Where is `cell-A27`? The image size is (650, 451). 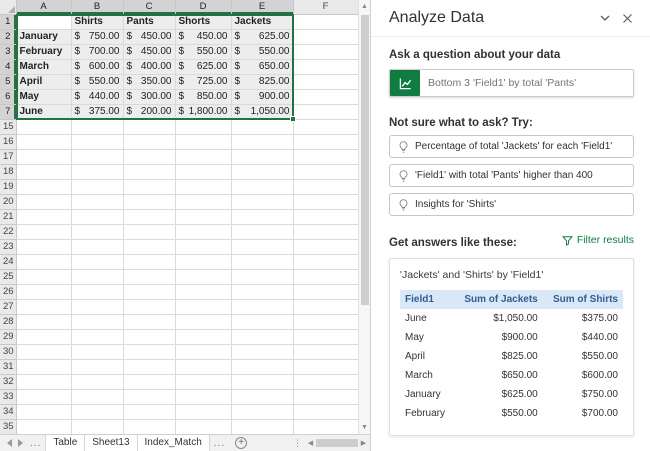 cell-A27 is located at coordinates (44, 307).